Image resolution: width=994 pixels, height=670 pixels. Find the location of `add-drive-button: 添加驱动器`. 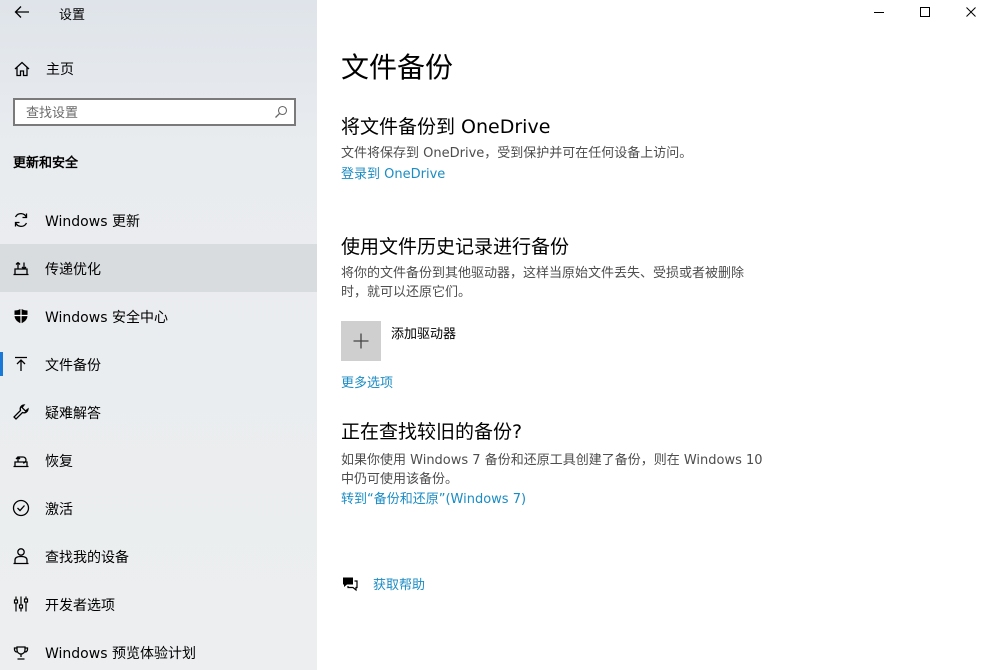

add-drive-button: 添加驱动器 is located at coordinates (398, 341).